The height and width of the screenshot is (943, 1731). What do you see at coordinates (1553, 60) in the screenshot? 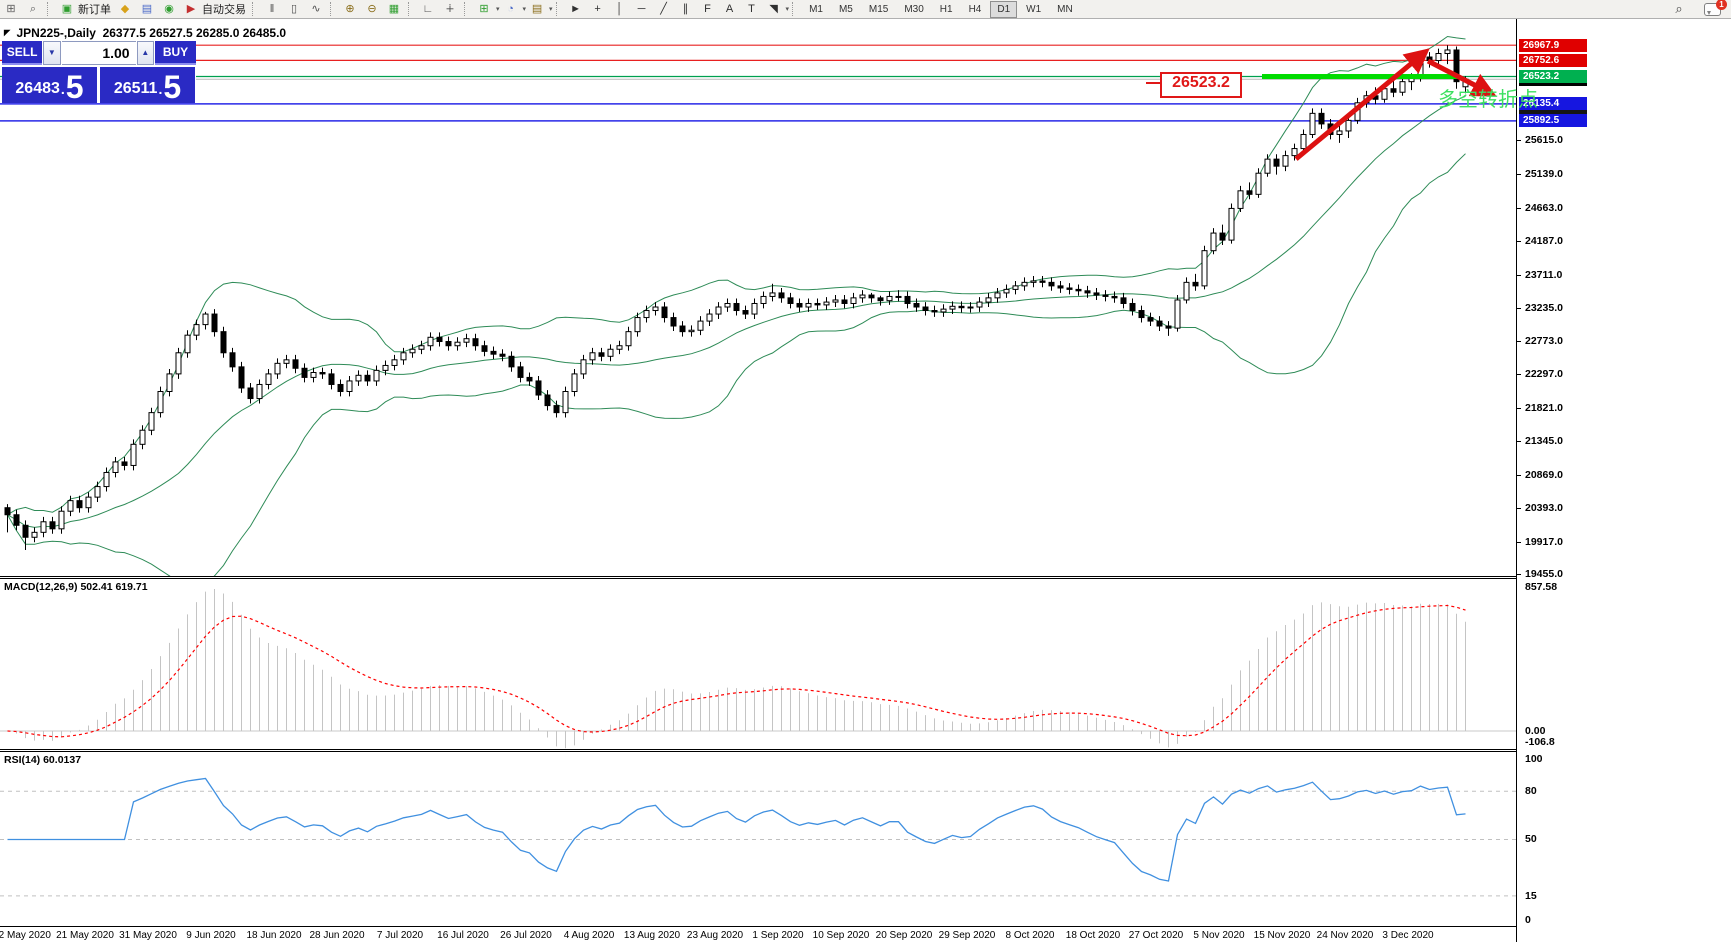
I see `price-tag: 26752.6` at bounding box center [1553, 60].